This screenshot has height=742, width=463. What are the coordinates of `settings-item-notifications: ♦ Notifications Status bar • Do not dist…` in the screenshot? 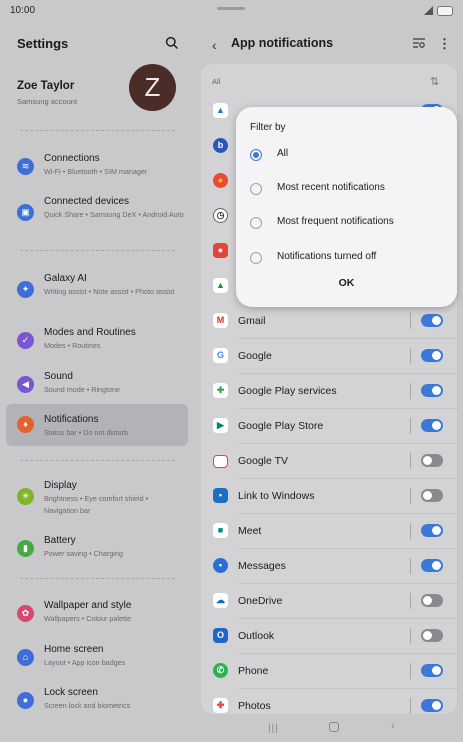 It's located at (97, 425).